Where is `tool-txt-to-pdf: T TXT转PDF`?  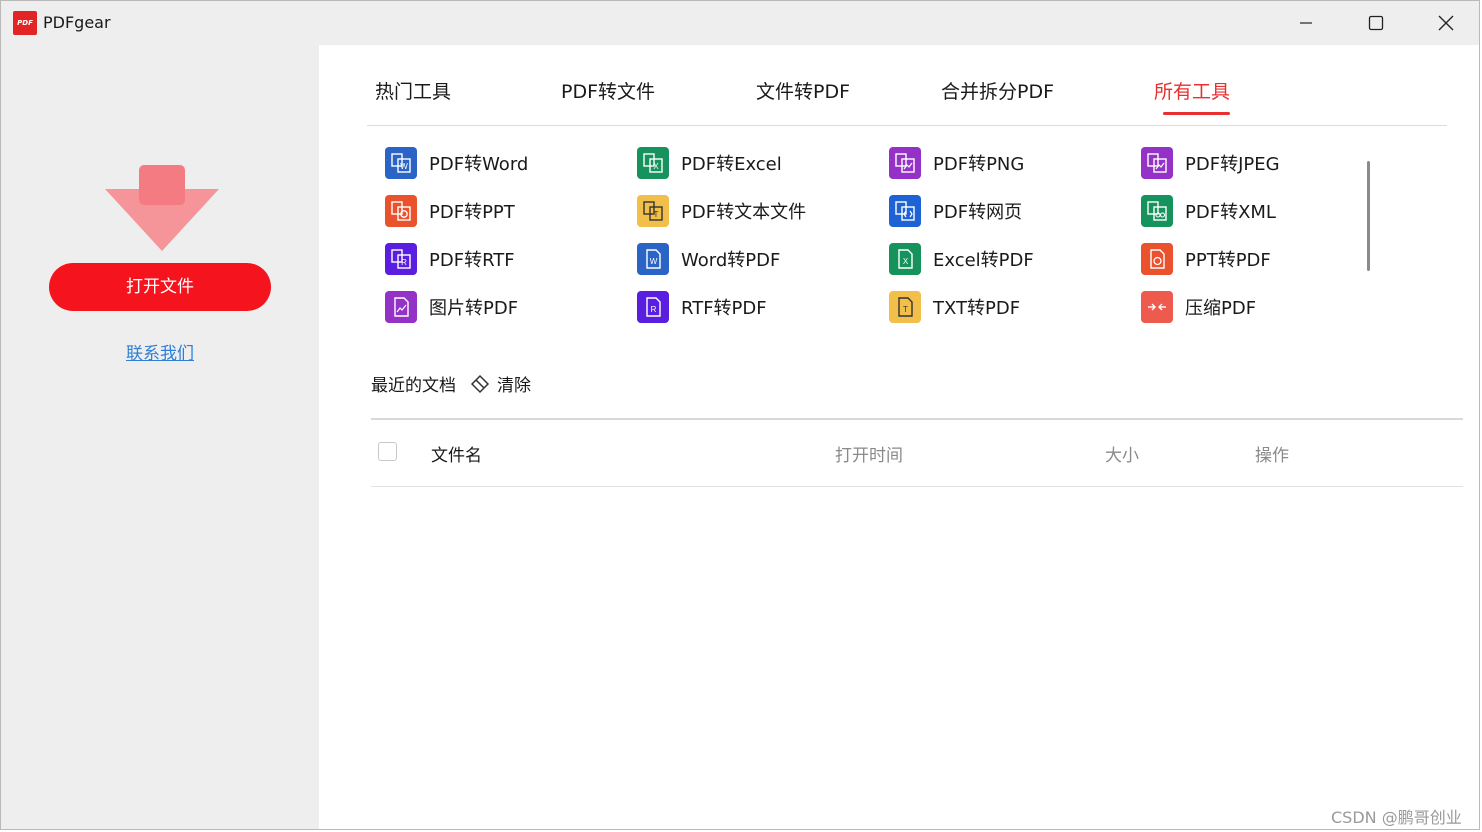
tool-txt-to-pdf: T TXT转PDF is located at coordinates (954, 307).